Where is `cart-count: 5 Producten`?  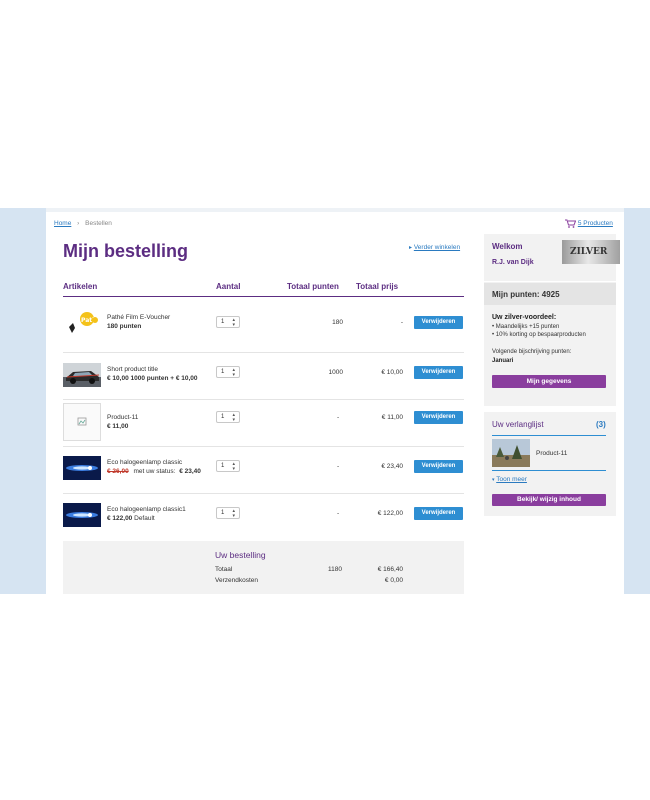 cart-count: 5 Producten is located at coordinates (595, 223).